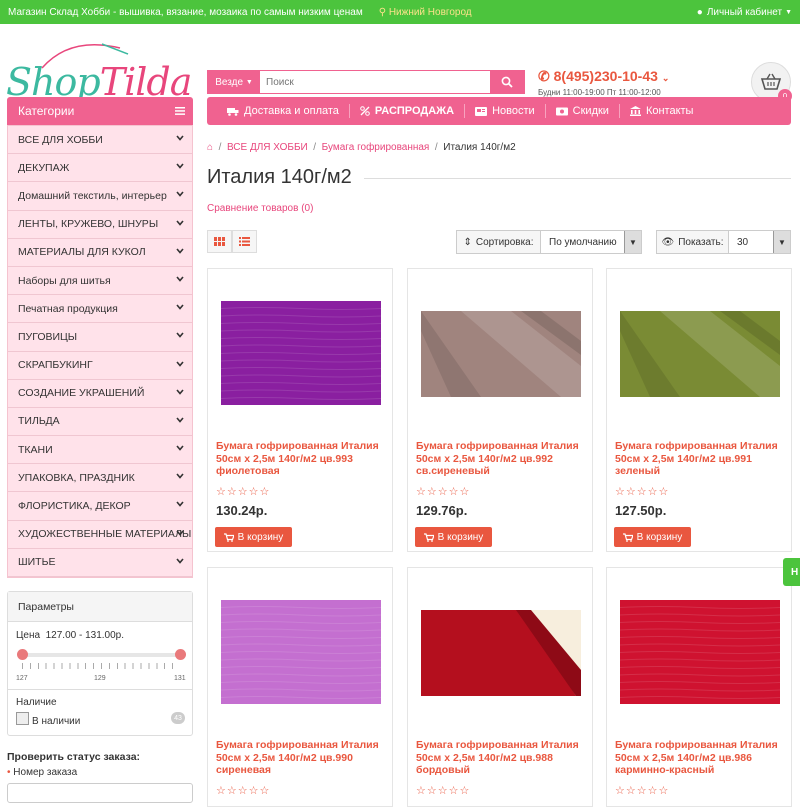 The height and width of the screenshot is (807, 800). Describe the element at coordinates (22, 718) in the screenshot. I see `in-stock-checkbox` at that location.